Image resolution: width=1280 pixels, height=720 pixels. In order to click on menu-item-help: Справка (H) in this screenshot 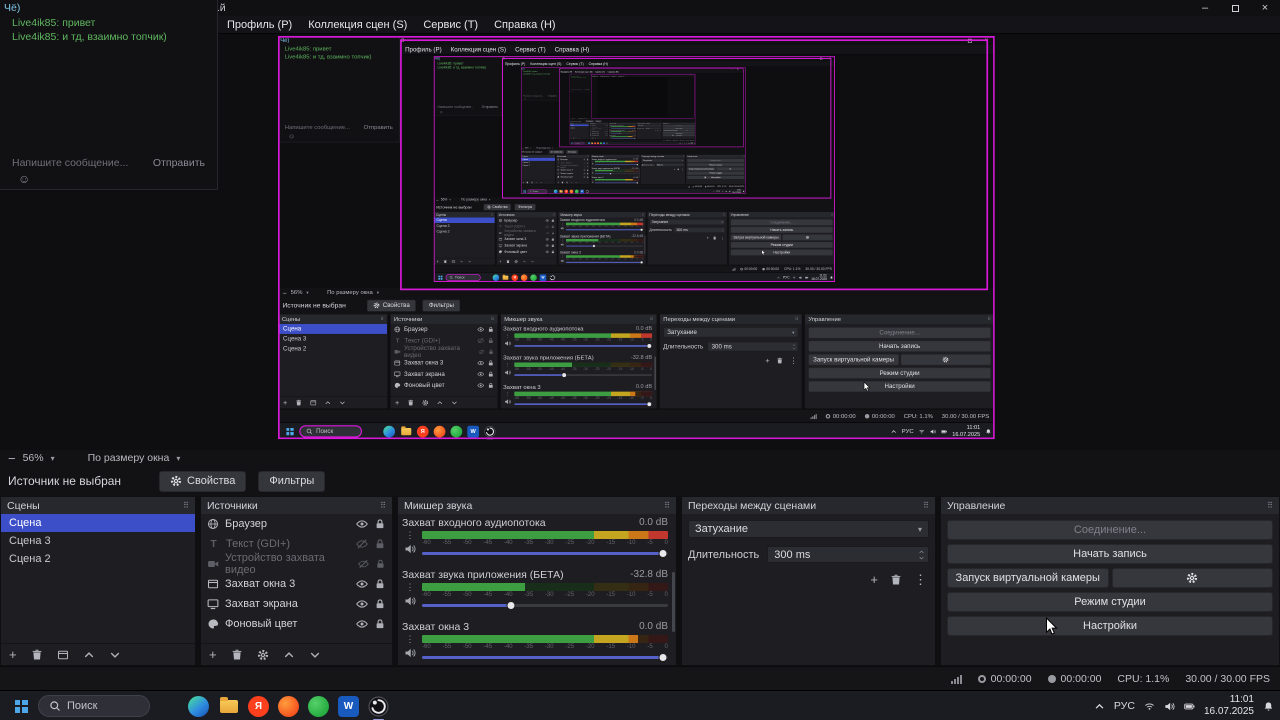, I will do `click(572, 49)`.